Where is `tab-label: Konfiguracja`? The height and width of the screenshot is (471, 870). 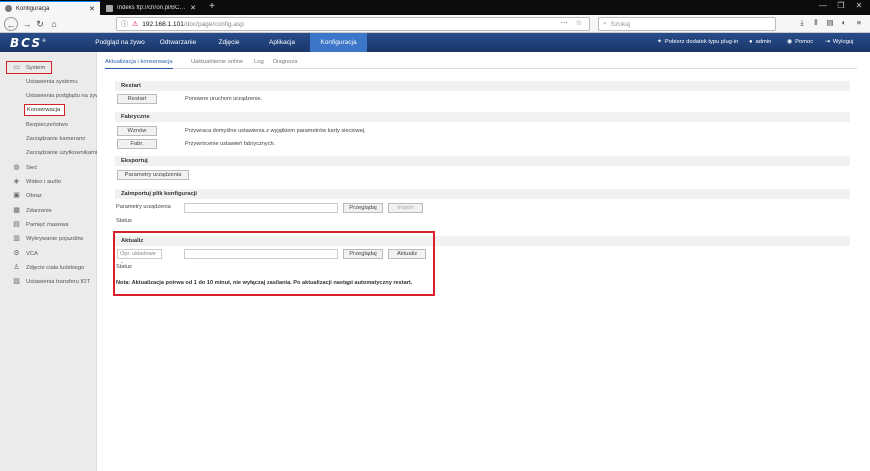 tab-label: Konfiguracja is located at coordinates (33, 8).